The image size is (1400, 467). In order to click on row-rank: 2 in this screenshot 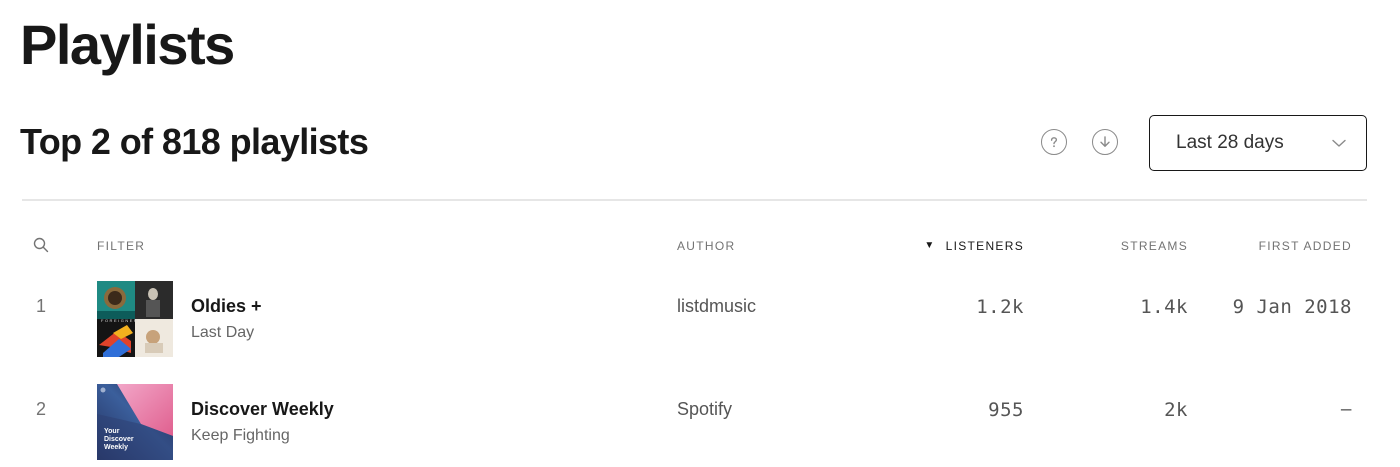, I will do `click(41, 409)`.